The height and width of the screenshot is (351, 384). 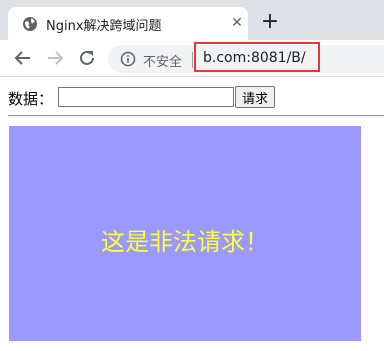 What do you see at coordinates (23, 58) in the screenshot?
I see `back-arrow-icon` at bounding box center [23, 58].